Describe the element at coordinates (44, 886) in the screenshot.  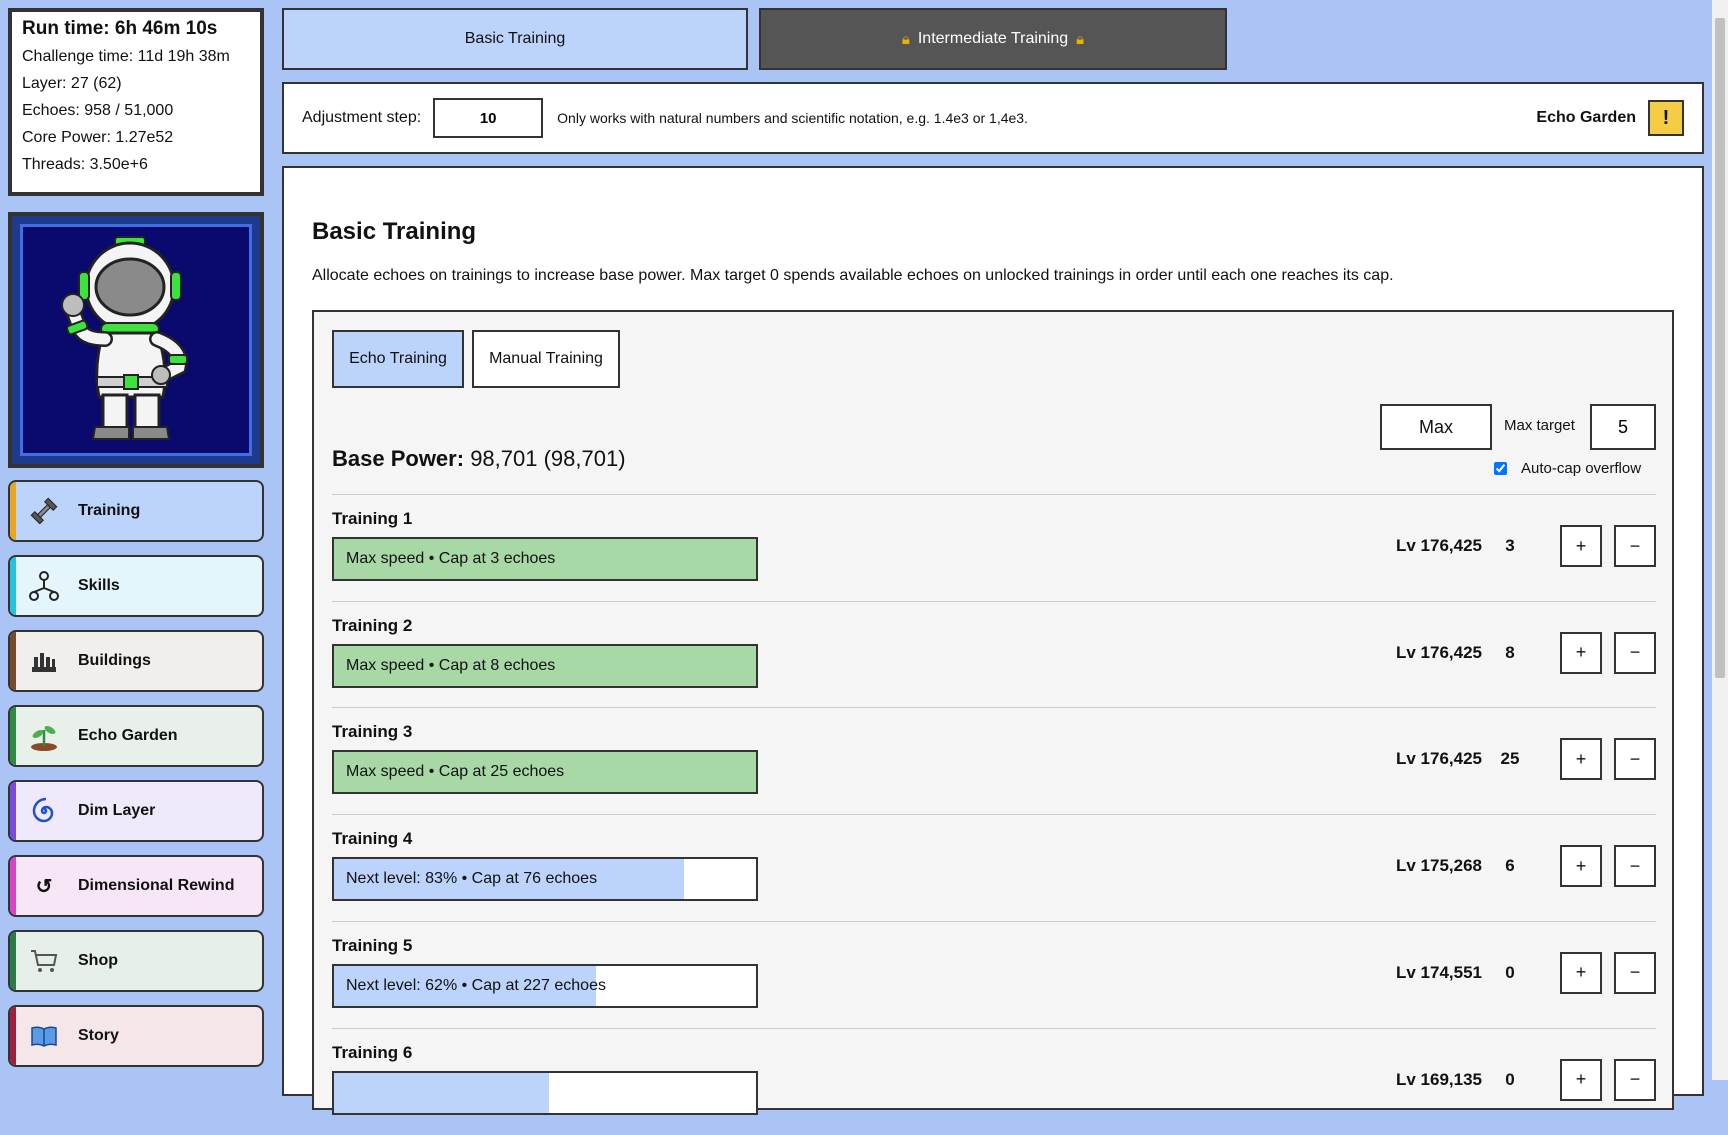
I see `rewind-icon: ↺` at that location.